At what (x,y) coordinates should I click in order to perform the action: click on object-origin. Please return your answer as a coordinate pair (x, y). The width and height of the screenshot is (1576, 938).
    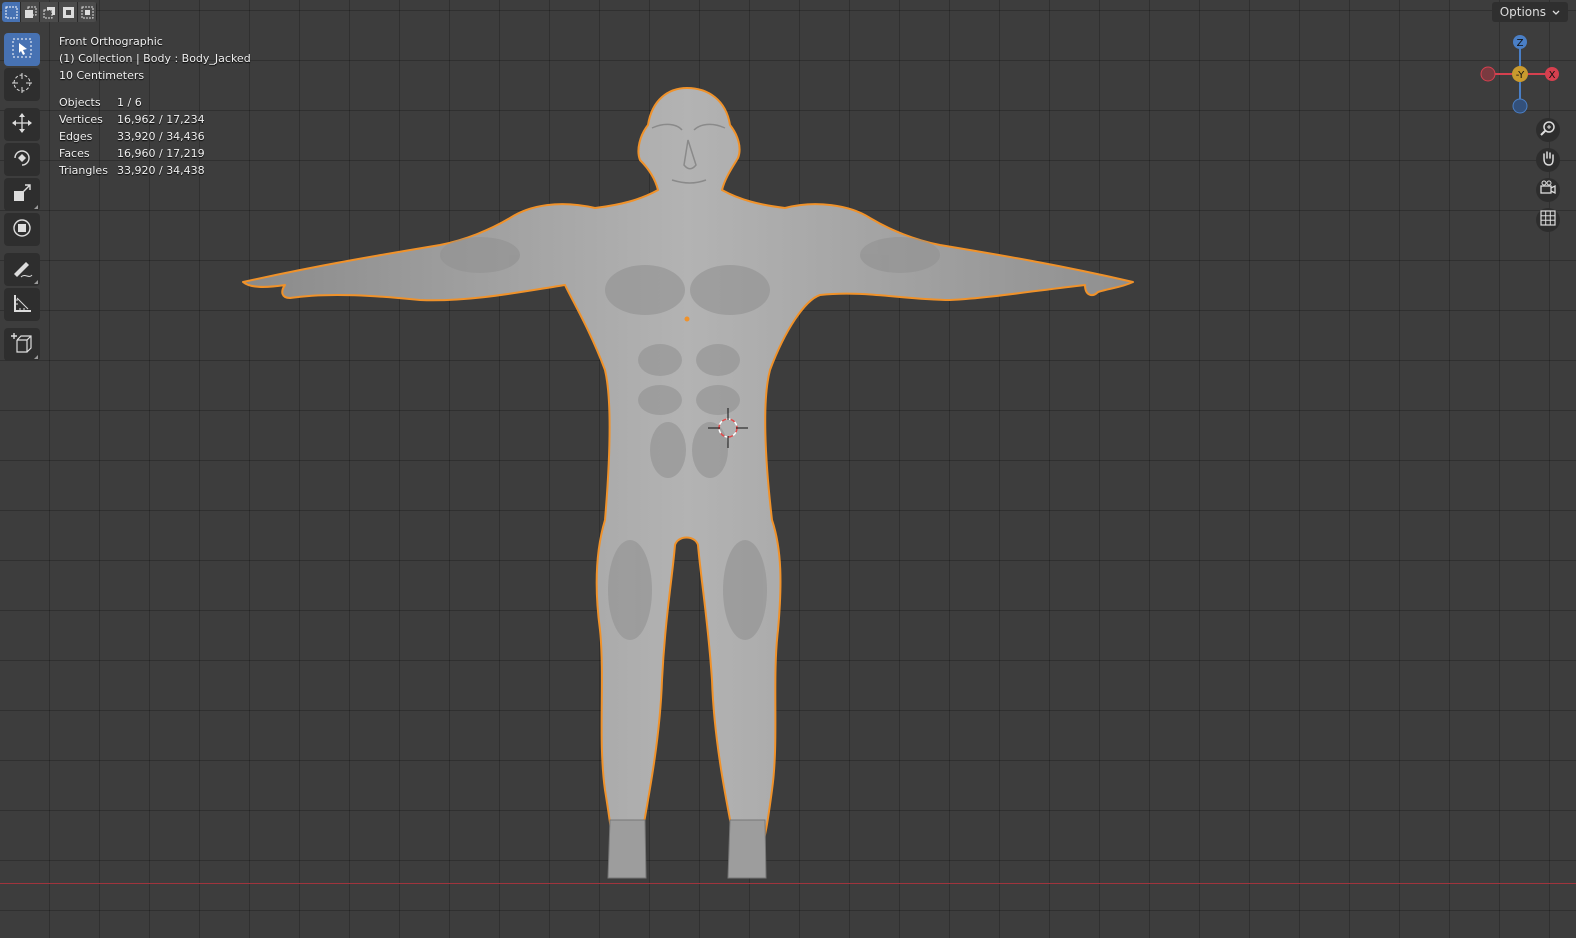
    Looking at the image, I should click on (687, 319).